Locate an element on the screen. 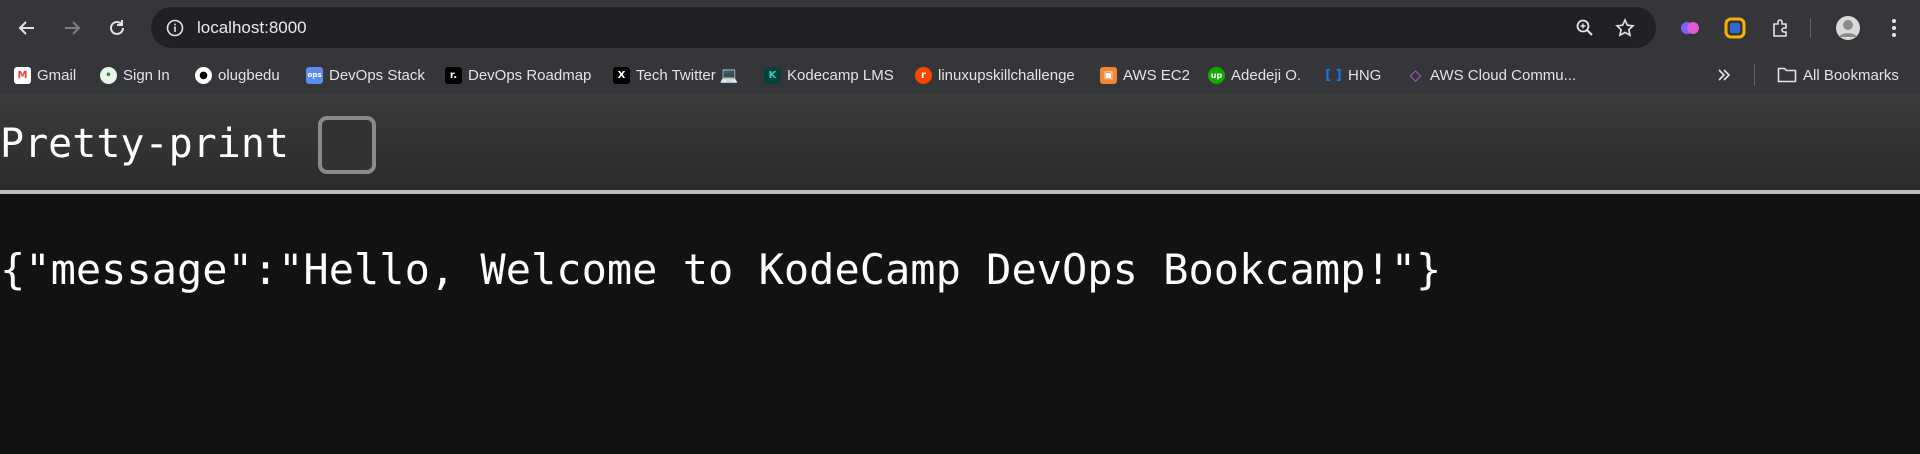  bookmark-label: Adedeji O. is located at coordinates (1266, 75).